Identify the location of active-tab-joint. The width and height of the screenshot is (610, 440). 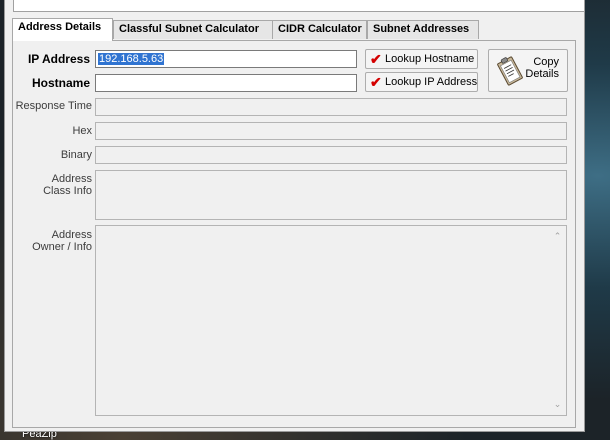
(62, 40).